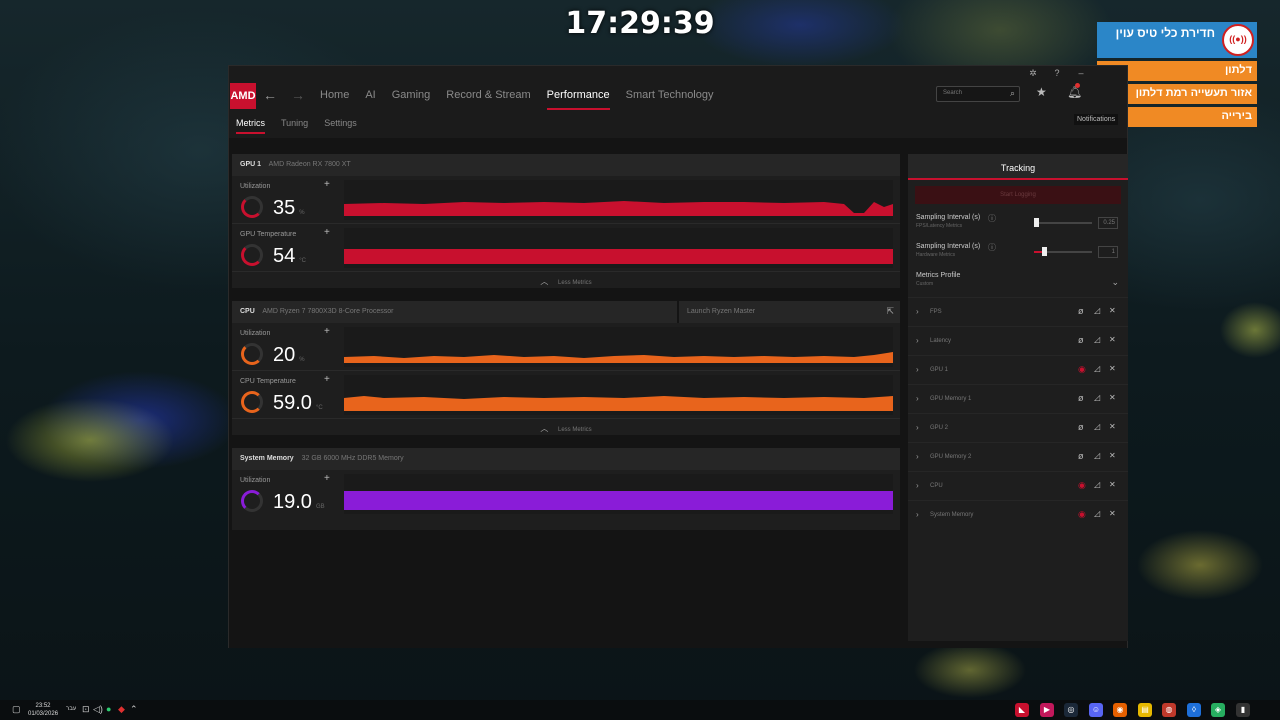 The width and height of the screenshot is (1280, 720). I want to click on amd-tray-icon: ◆, so click(121, 709).